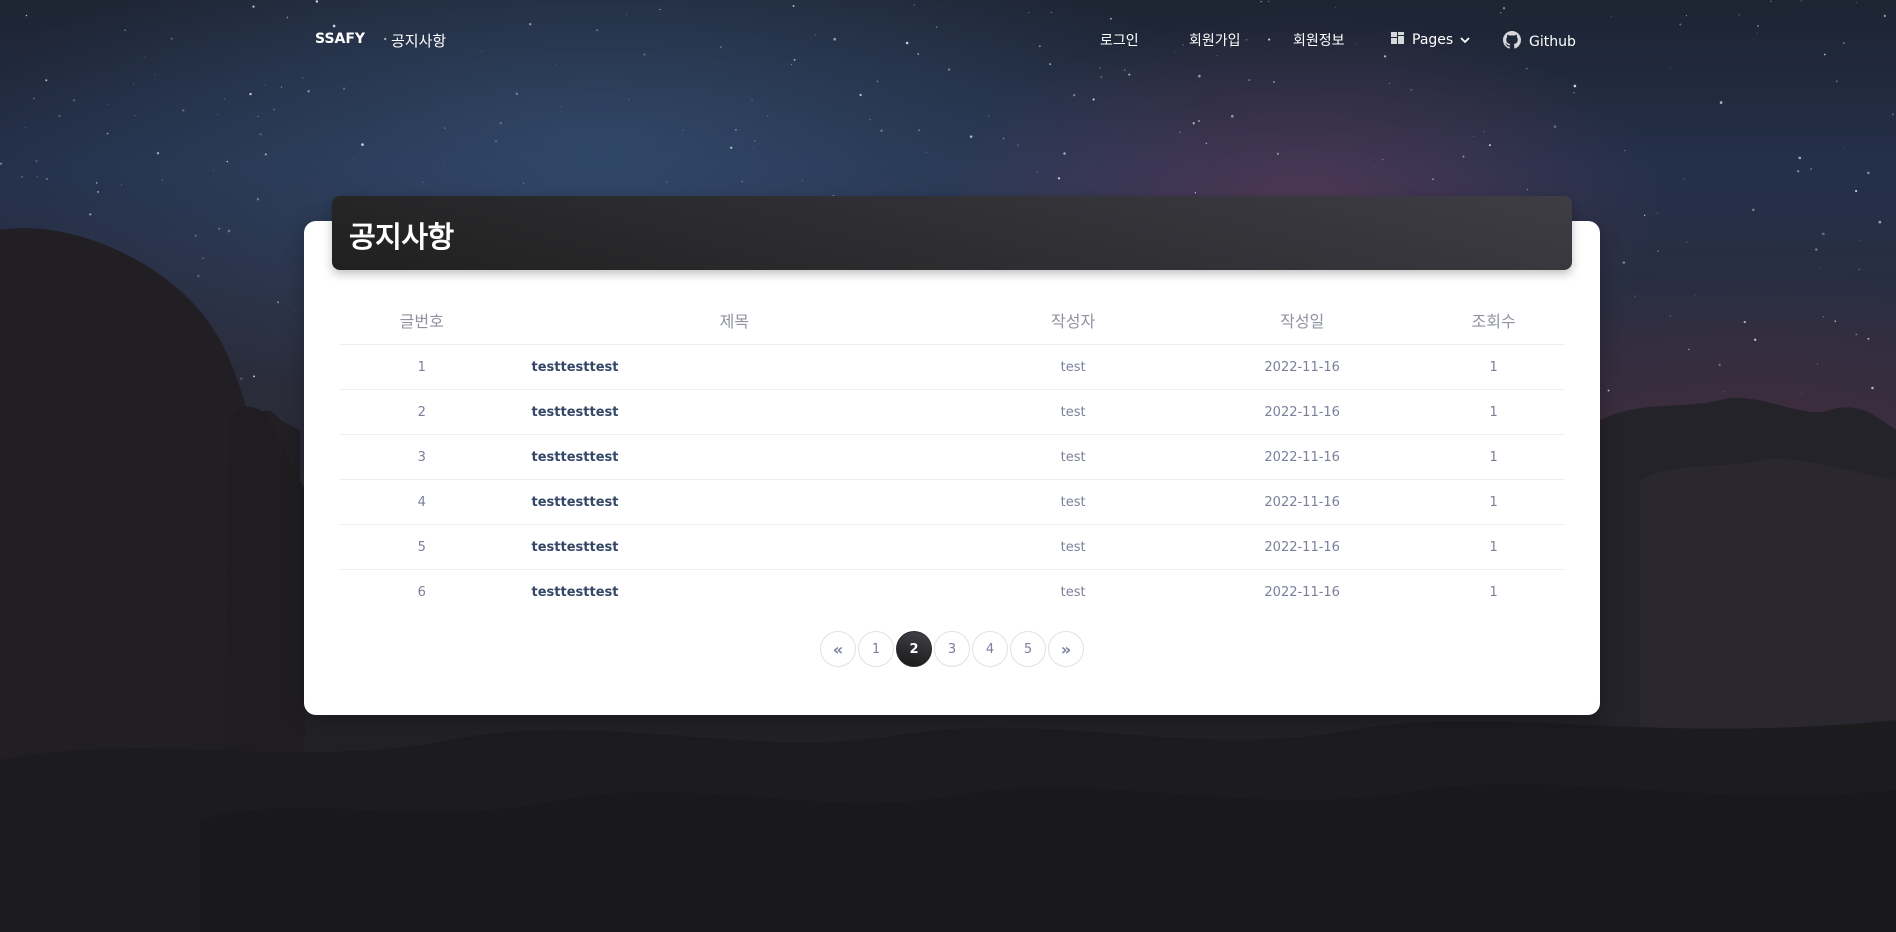 The image size is (1896, 932). I want to click on nav-github-label: Github, so click(1552, 42).